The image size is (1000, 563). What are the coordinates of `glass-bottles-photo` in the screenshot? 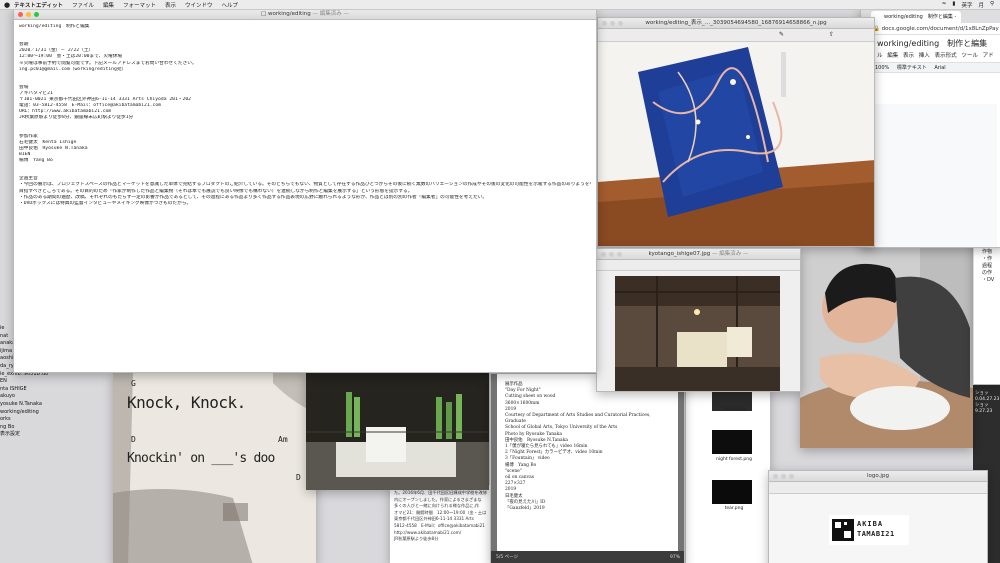 It's located at (397, 431).